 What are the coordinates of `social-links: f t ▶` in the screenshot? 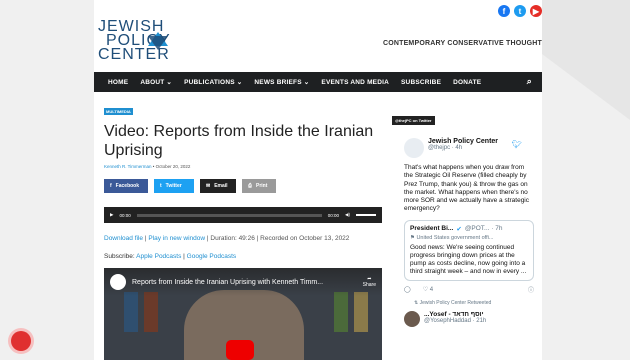 It's located at (520, 11).